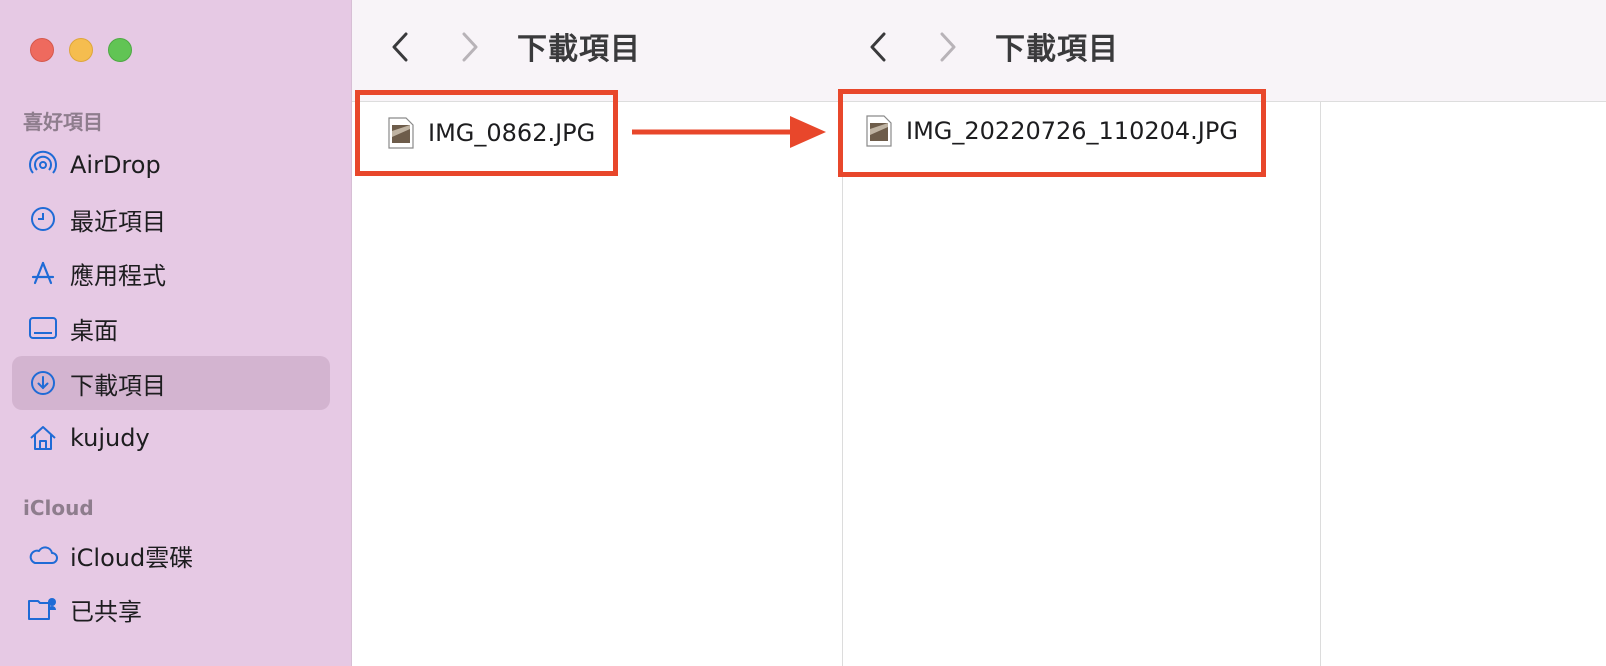 The image size is (1606, 666). I want to click on shared-folder-icon, so click(43, 609).